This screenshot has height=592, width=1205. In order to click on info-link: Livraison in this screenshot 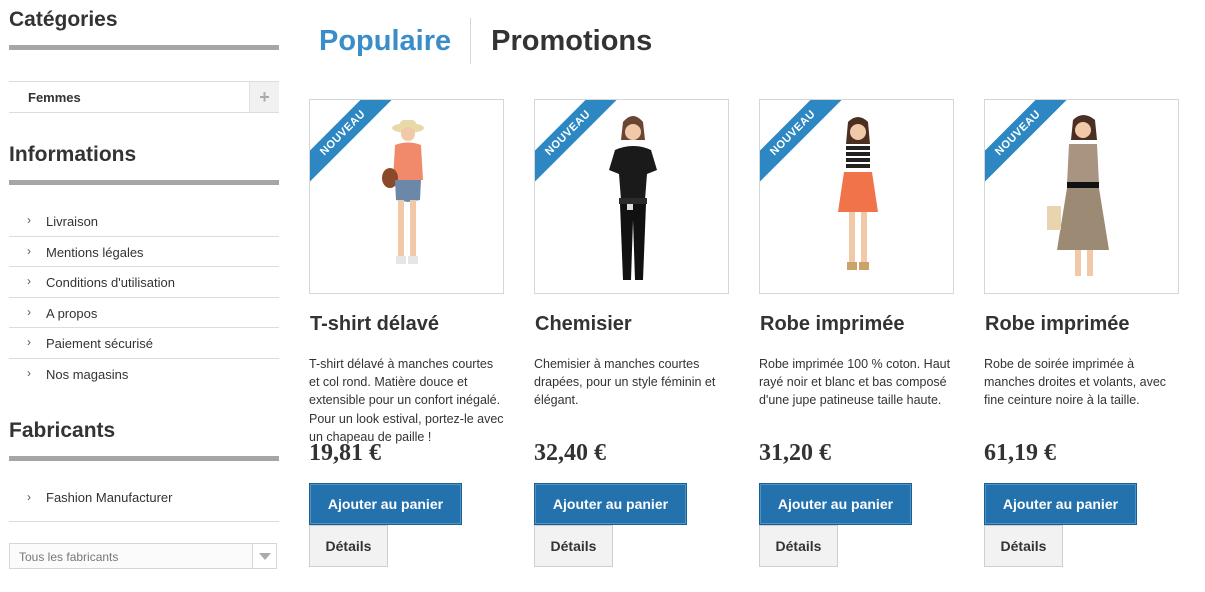, I will do `click(72, 221)`.